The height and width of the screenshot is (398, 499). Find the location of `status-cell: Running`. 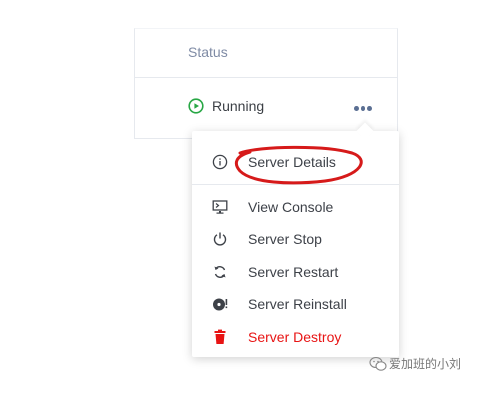

status-cell: Running is located at coordinates (226, 106).